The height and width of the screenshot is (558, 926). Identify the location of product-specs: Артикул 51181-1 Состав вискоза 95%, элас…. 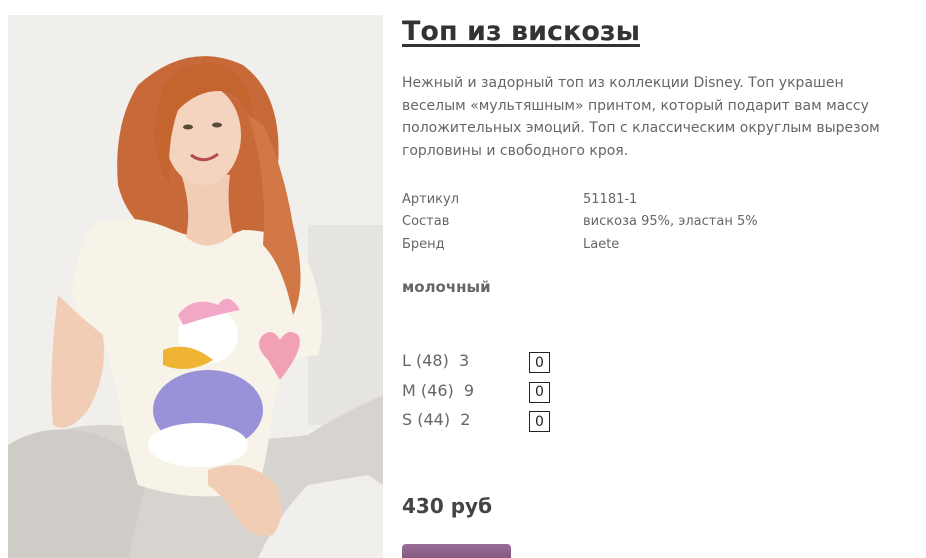
(652, 222).